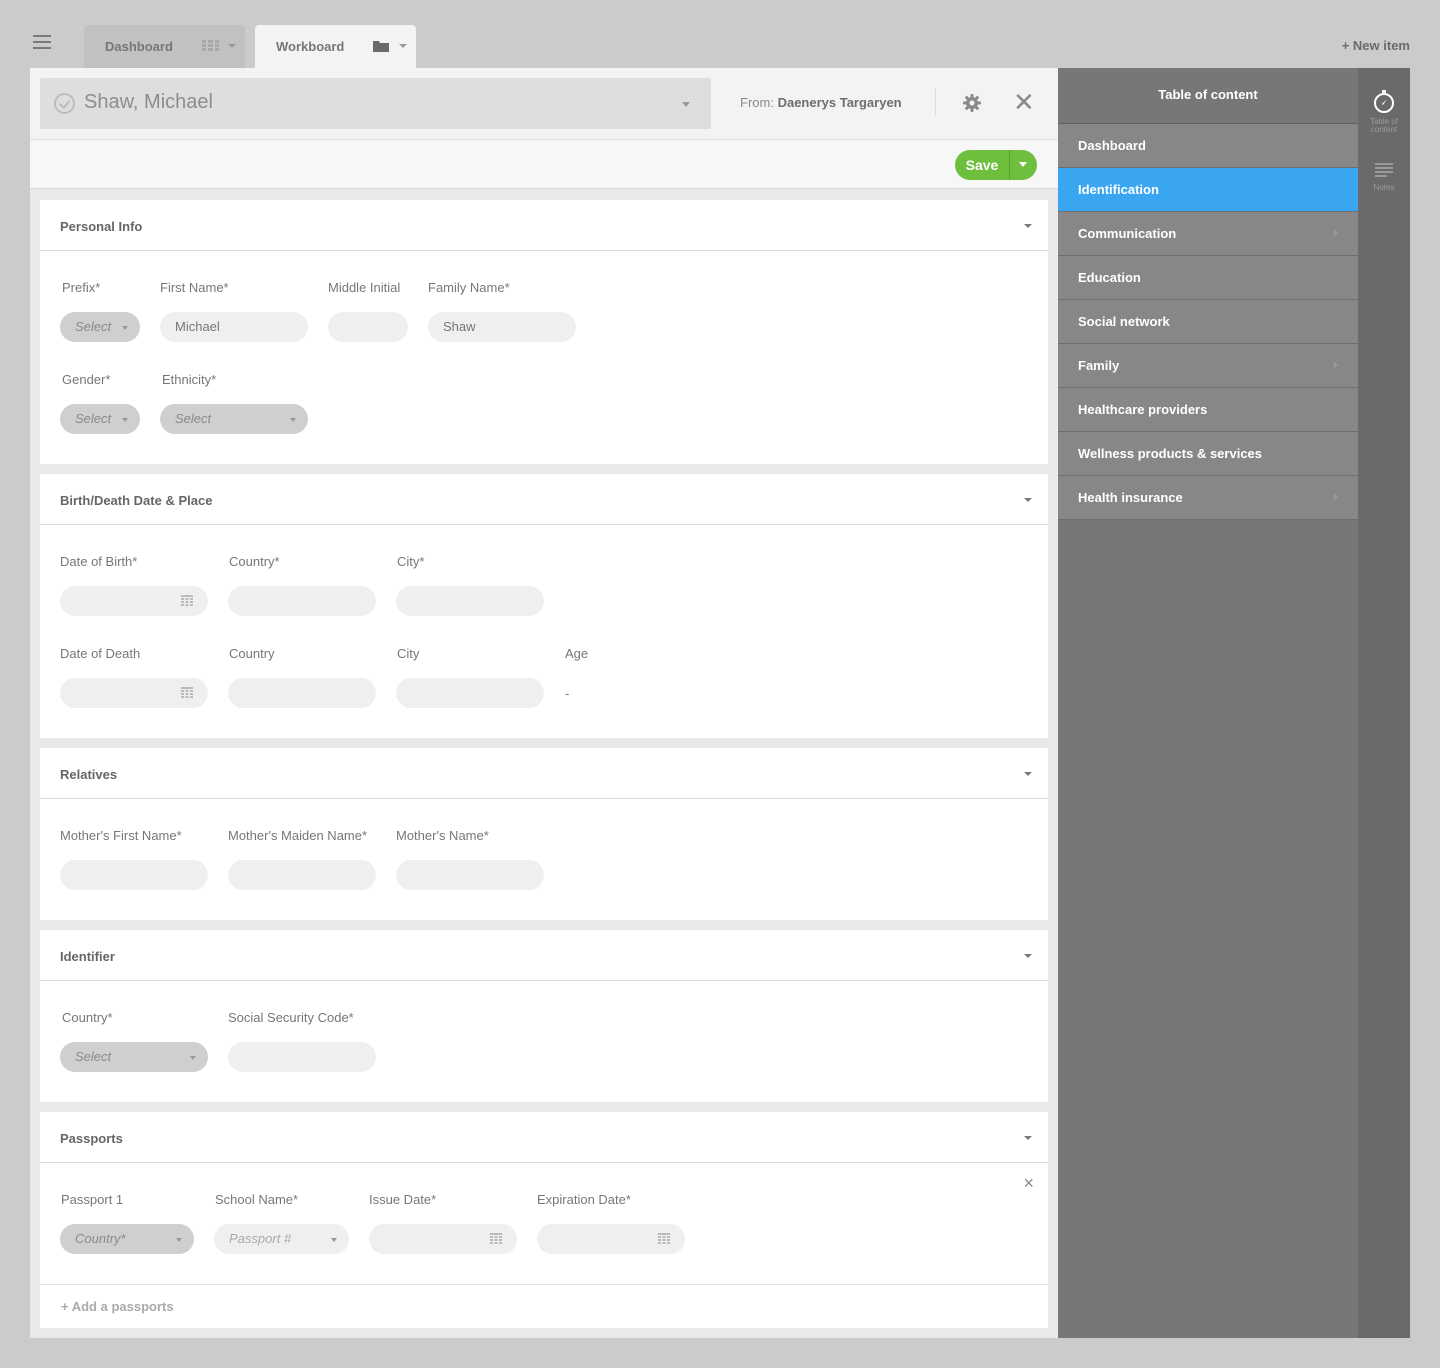  What do you see at coordinates (42, 42) in the screenshot?
I see `hamburger-menu-icon` at bounding box center [42, 42].